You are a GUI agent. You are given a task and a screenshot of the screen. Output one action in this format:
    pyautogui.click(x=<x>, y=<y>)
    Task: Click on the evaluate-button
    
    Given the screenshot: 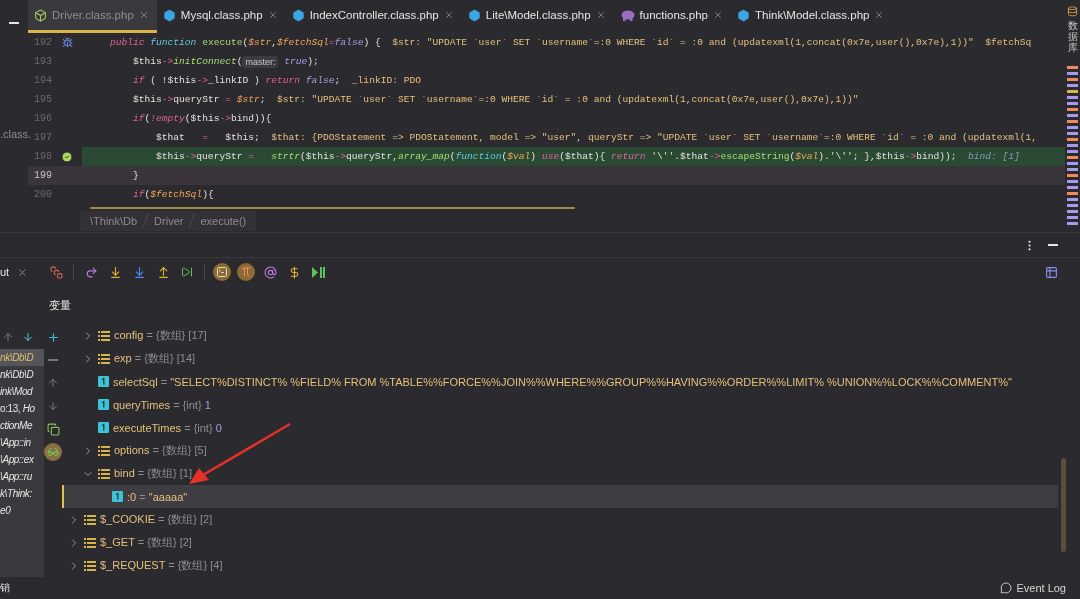 What is the action you would take?
    pyautogui.click(x=222, y=272)
    